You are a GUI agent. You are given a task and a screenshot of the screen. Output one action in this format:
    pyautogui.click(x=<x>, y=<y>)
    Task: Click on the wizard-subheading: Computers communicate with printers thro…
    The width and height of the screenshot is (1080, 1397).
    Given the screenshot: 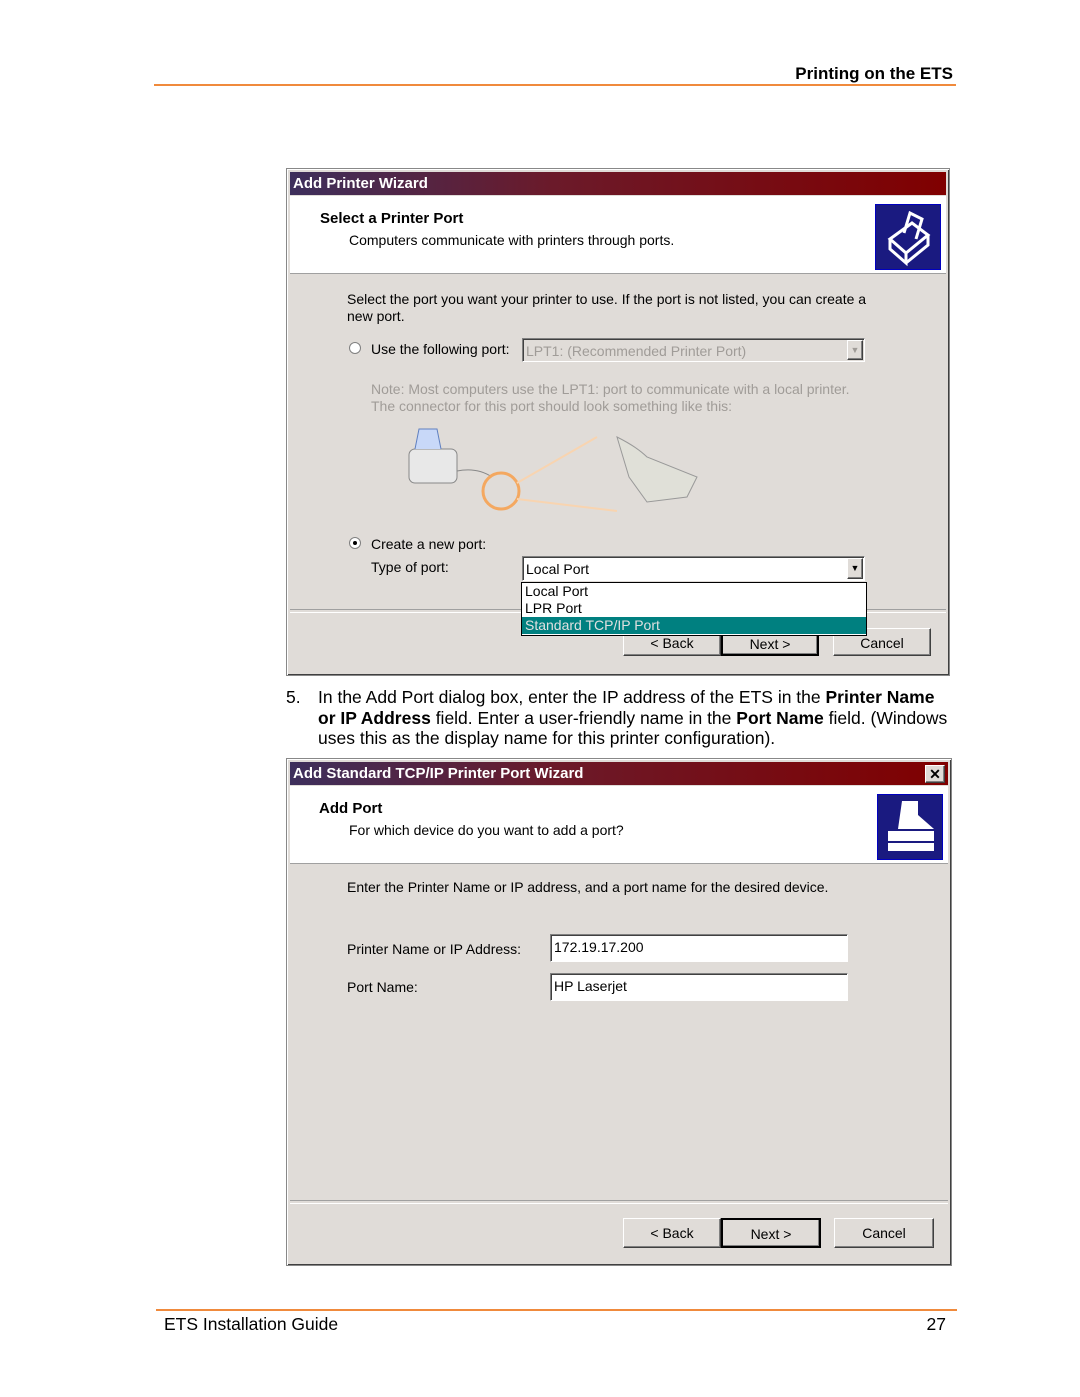 What is the action you would take?
    pyautogui.click(x=512, y=240)
    